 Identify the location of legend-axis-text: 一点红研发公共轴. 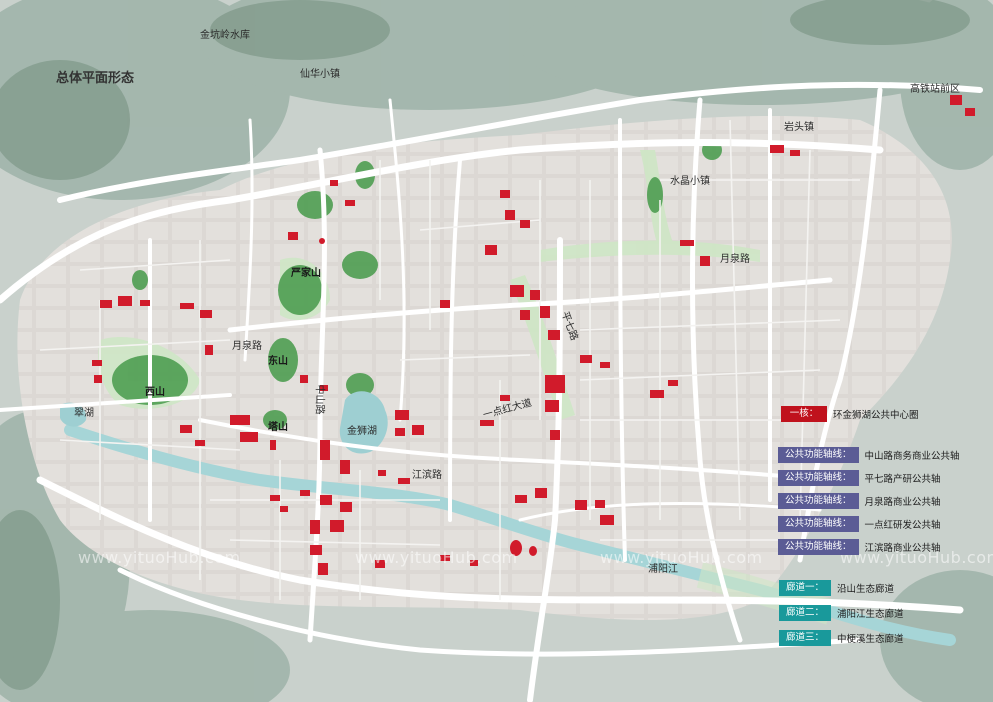
(902, 525).